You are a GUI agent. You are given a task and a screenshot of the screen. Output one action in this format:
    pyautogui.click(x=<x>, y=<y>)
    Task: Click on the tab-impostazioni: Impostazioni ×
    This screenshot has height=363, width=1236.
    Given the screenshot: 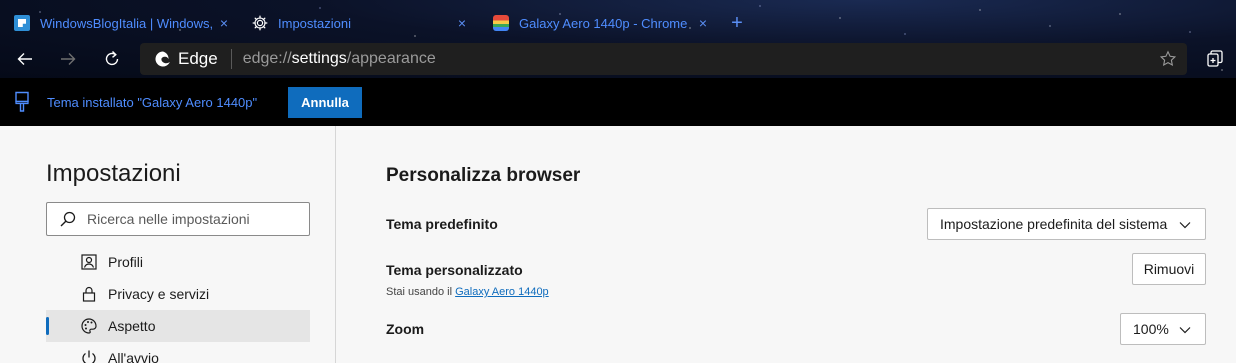 What is the action you would take?
    pyautogui.click(x=361, y=23)
    